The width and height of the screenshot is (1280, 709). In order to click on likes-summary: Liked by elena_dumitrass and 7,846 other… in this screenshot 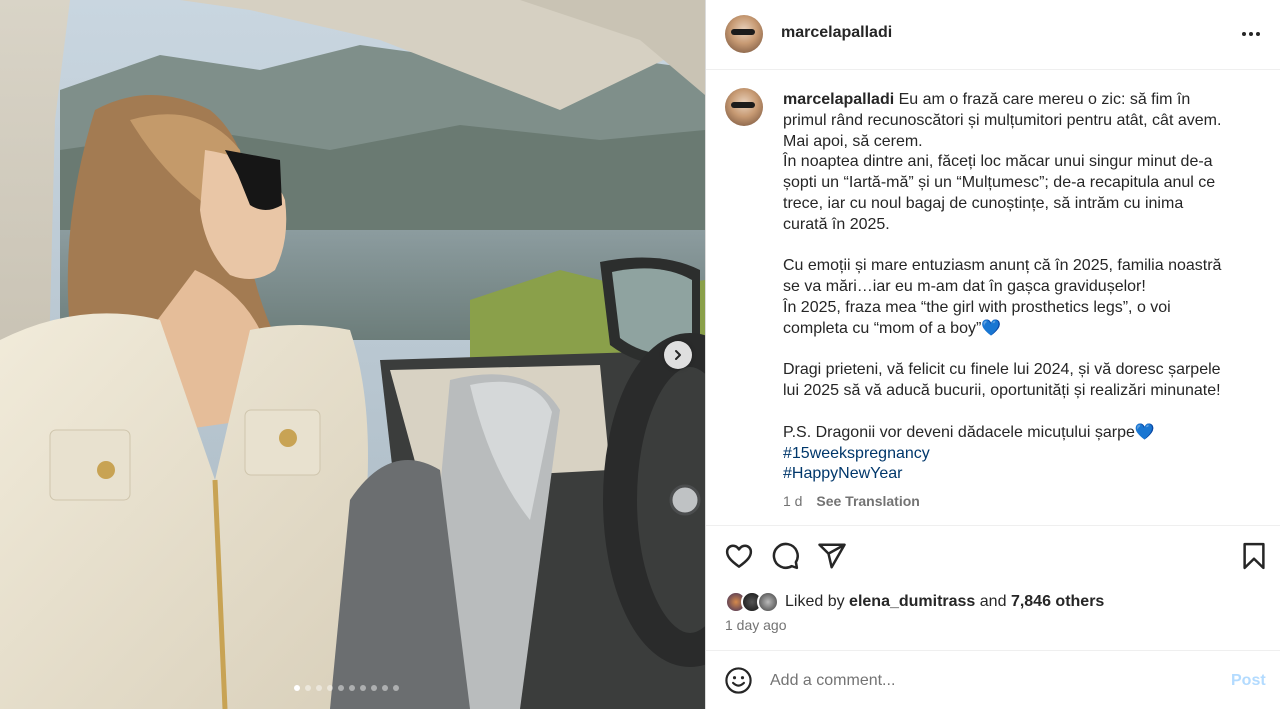, I will do `click(944, 602)`.